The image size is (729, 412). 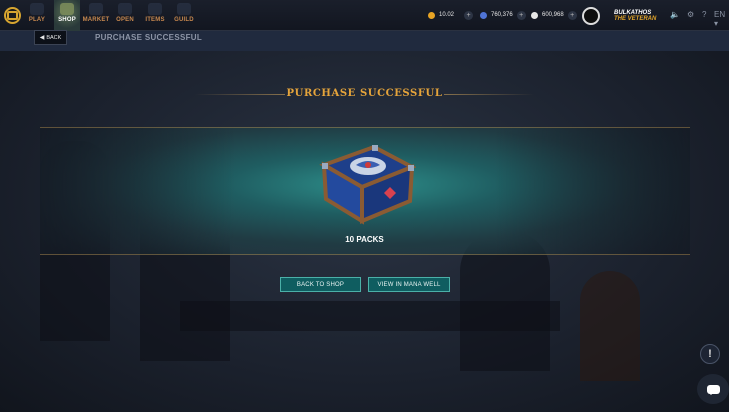 What do you see at coordinates (37, 15) in the screenshot?
I see `nav-item-play: PLAY` at bounding box center [37, 15].